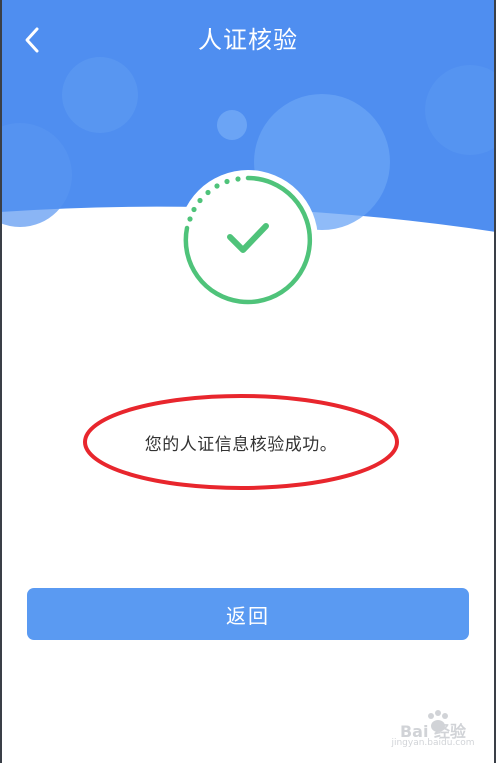 The height and width of the screenshot is (763, 496). What do you see at coordinates (248, 240) in the screenshot?
I see `check-circle-icon` at bounding box center [248, 240].